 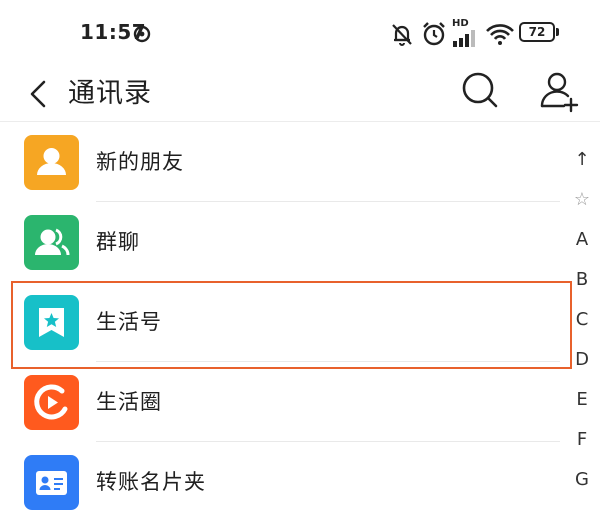 I want to click on new-friends-tile, so click(x=51, y=162).